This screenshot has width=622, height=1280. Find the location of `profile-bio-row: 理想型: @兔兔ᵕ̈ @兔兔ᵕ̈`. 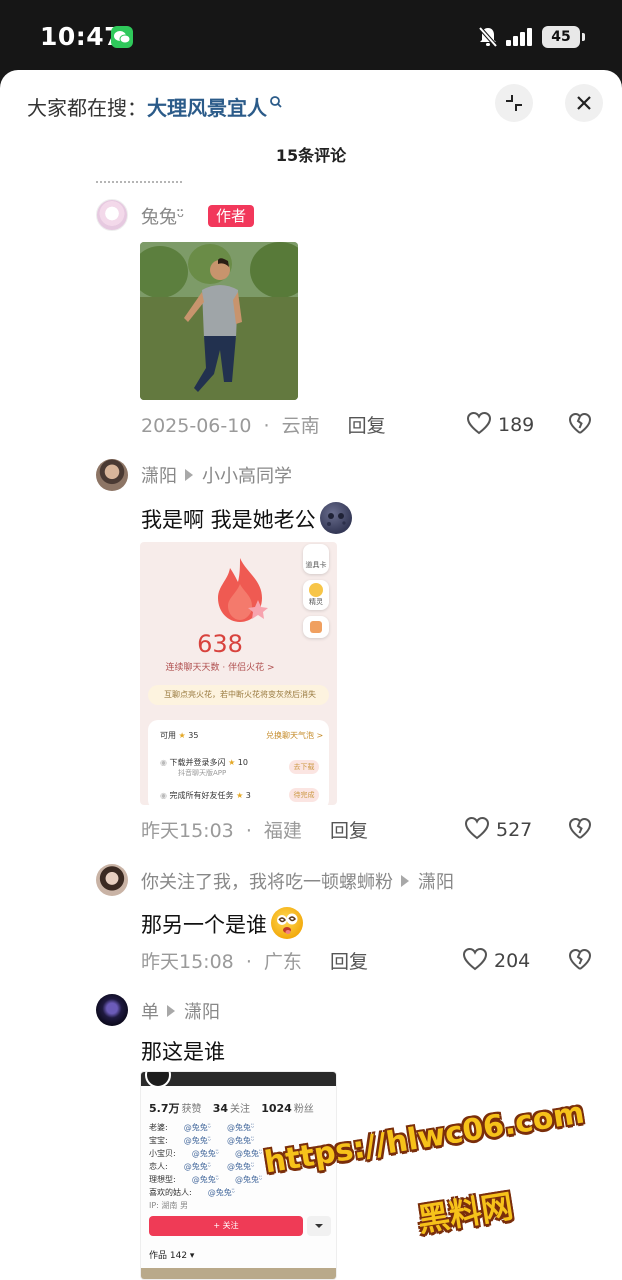

profile-bio-row: 理想型: @兔兔ᵕ̈ @兔兔ᵕ̈ is located at coordinates (206, 1179).